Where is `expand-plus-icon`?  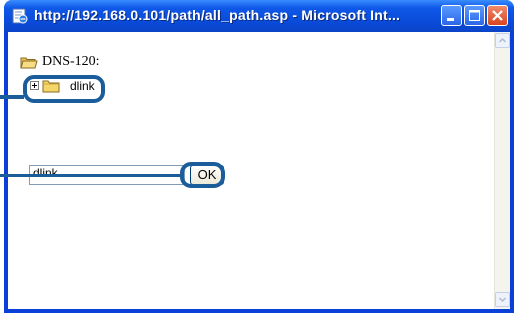 expand-plus-icon is located at coordinates (34, 85).